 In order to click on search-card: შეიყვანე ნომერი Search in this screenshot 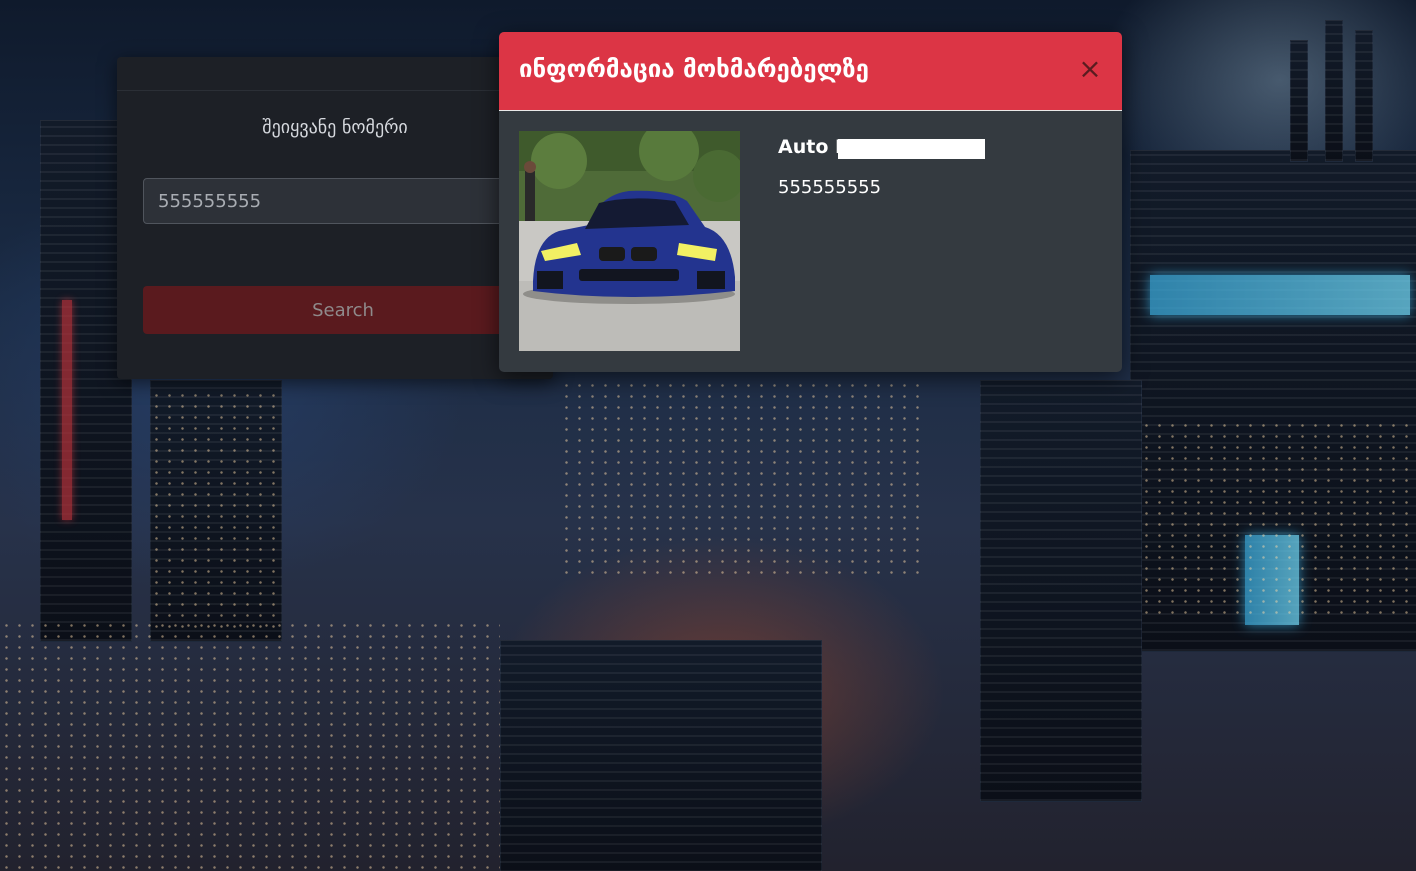, I will do `click(335, 218)`.